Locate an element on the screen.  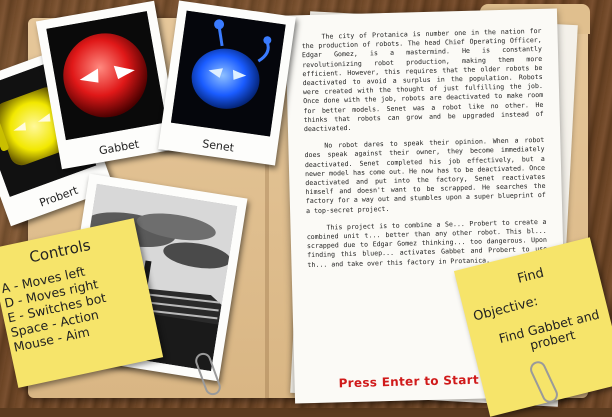
objective-title: Find is located at coordinates (531, 276).